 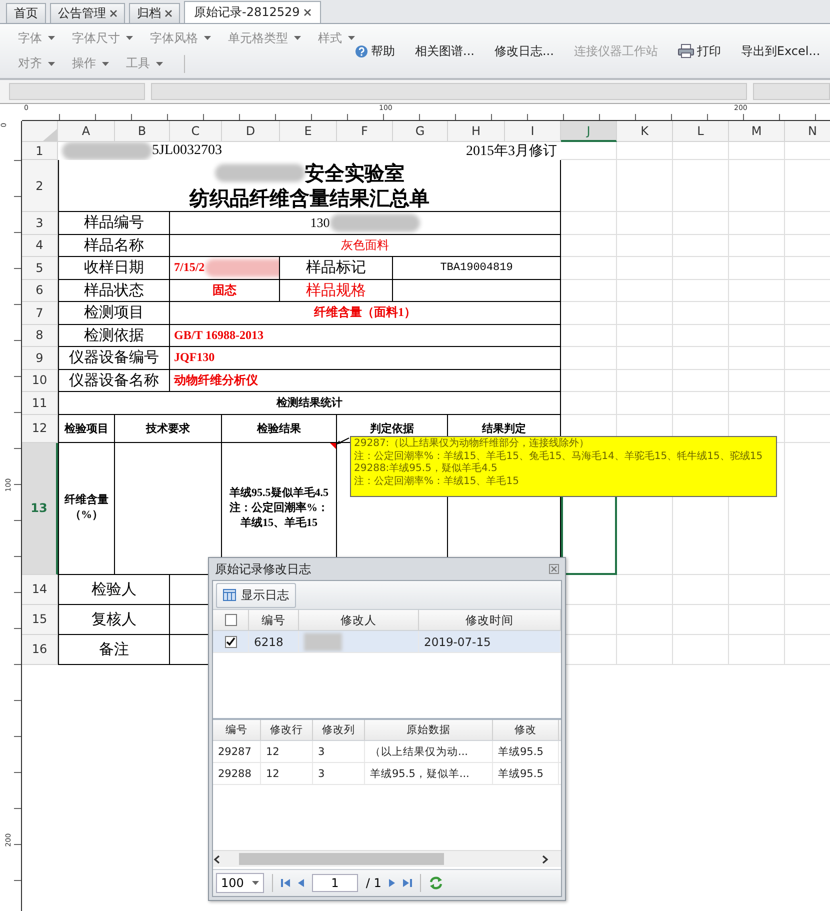 What do you see at coordinates (217, 859) in the screenshot?
I see `scroll-left-icon` at bounding box center [217, 859].